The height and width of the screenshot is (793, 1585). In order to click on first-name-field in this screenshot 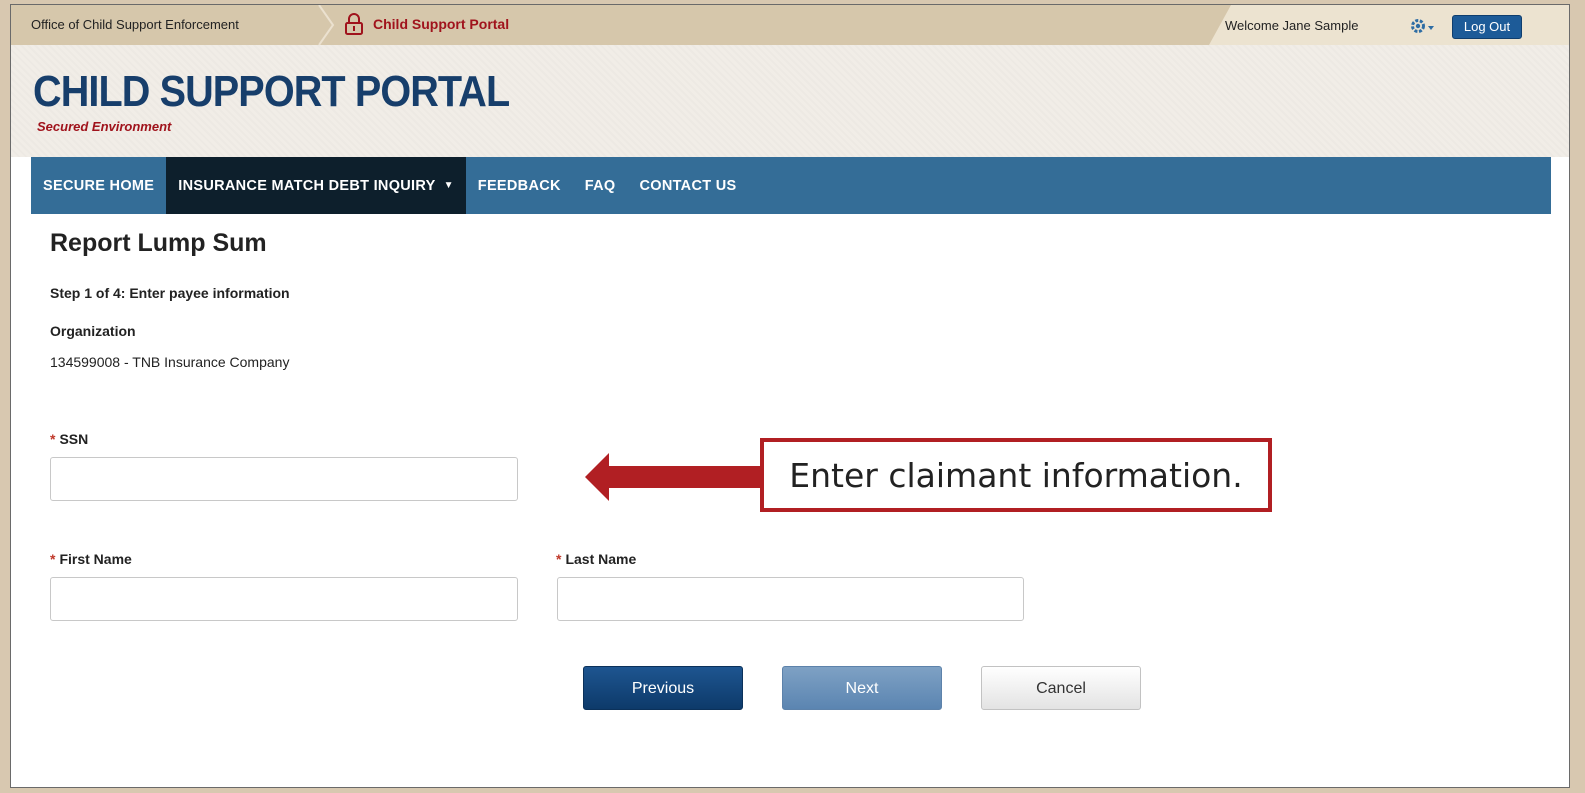, I will do `click(284, 599)`.